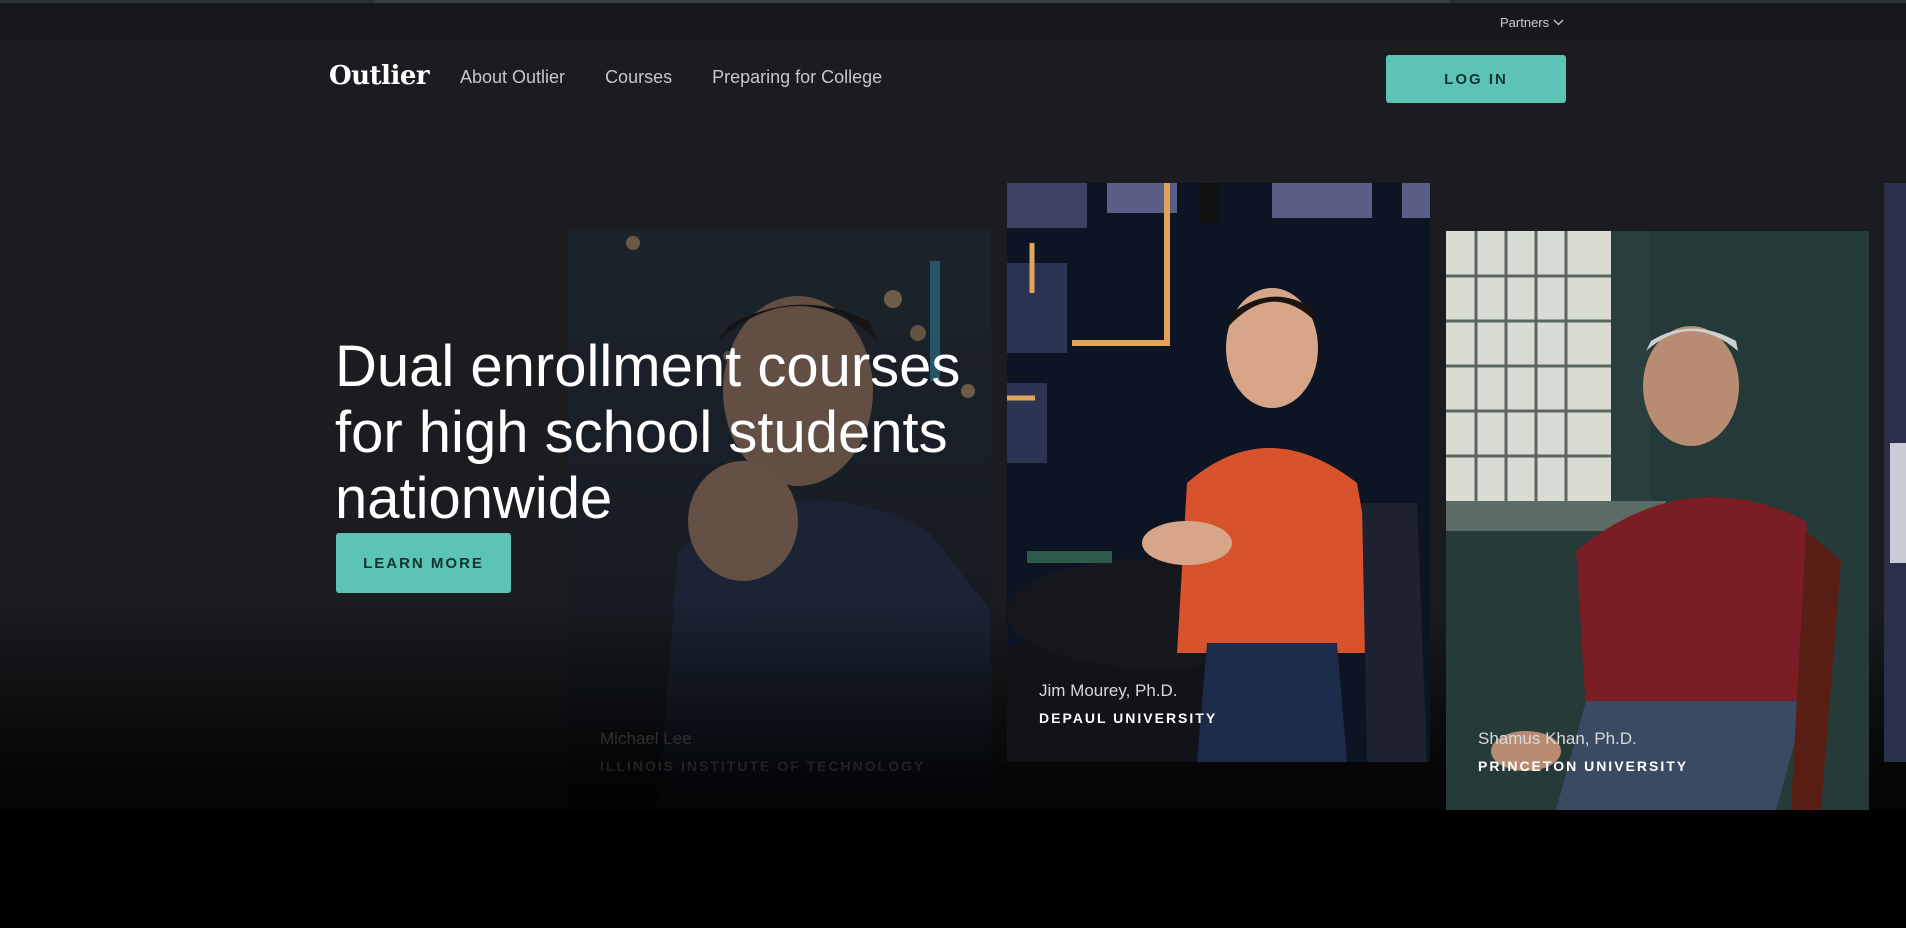 This screenshot has width=1906, height=928. What do you see at coordinates (1557, 738) in the screenshot?
I see `instructor-name: Shamus Khan, Ph.D.` at bounding box center [1557, 738].